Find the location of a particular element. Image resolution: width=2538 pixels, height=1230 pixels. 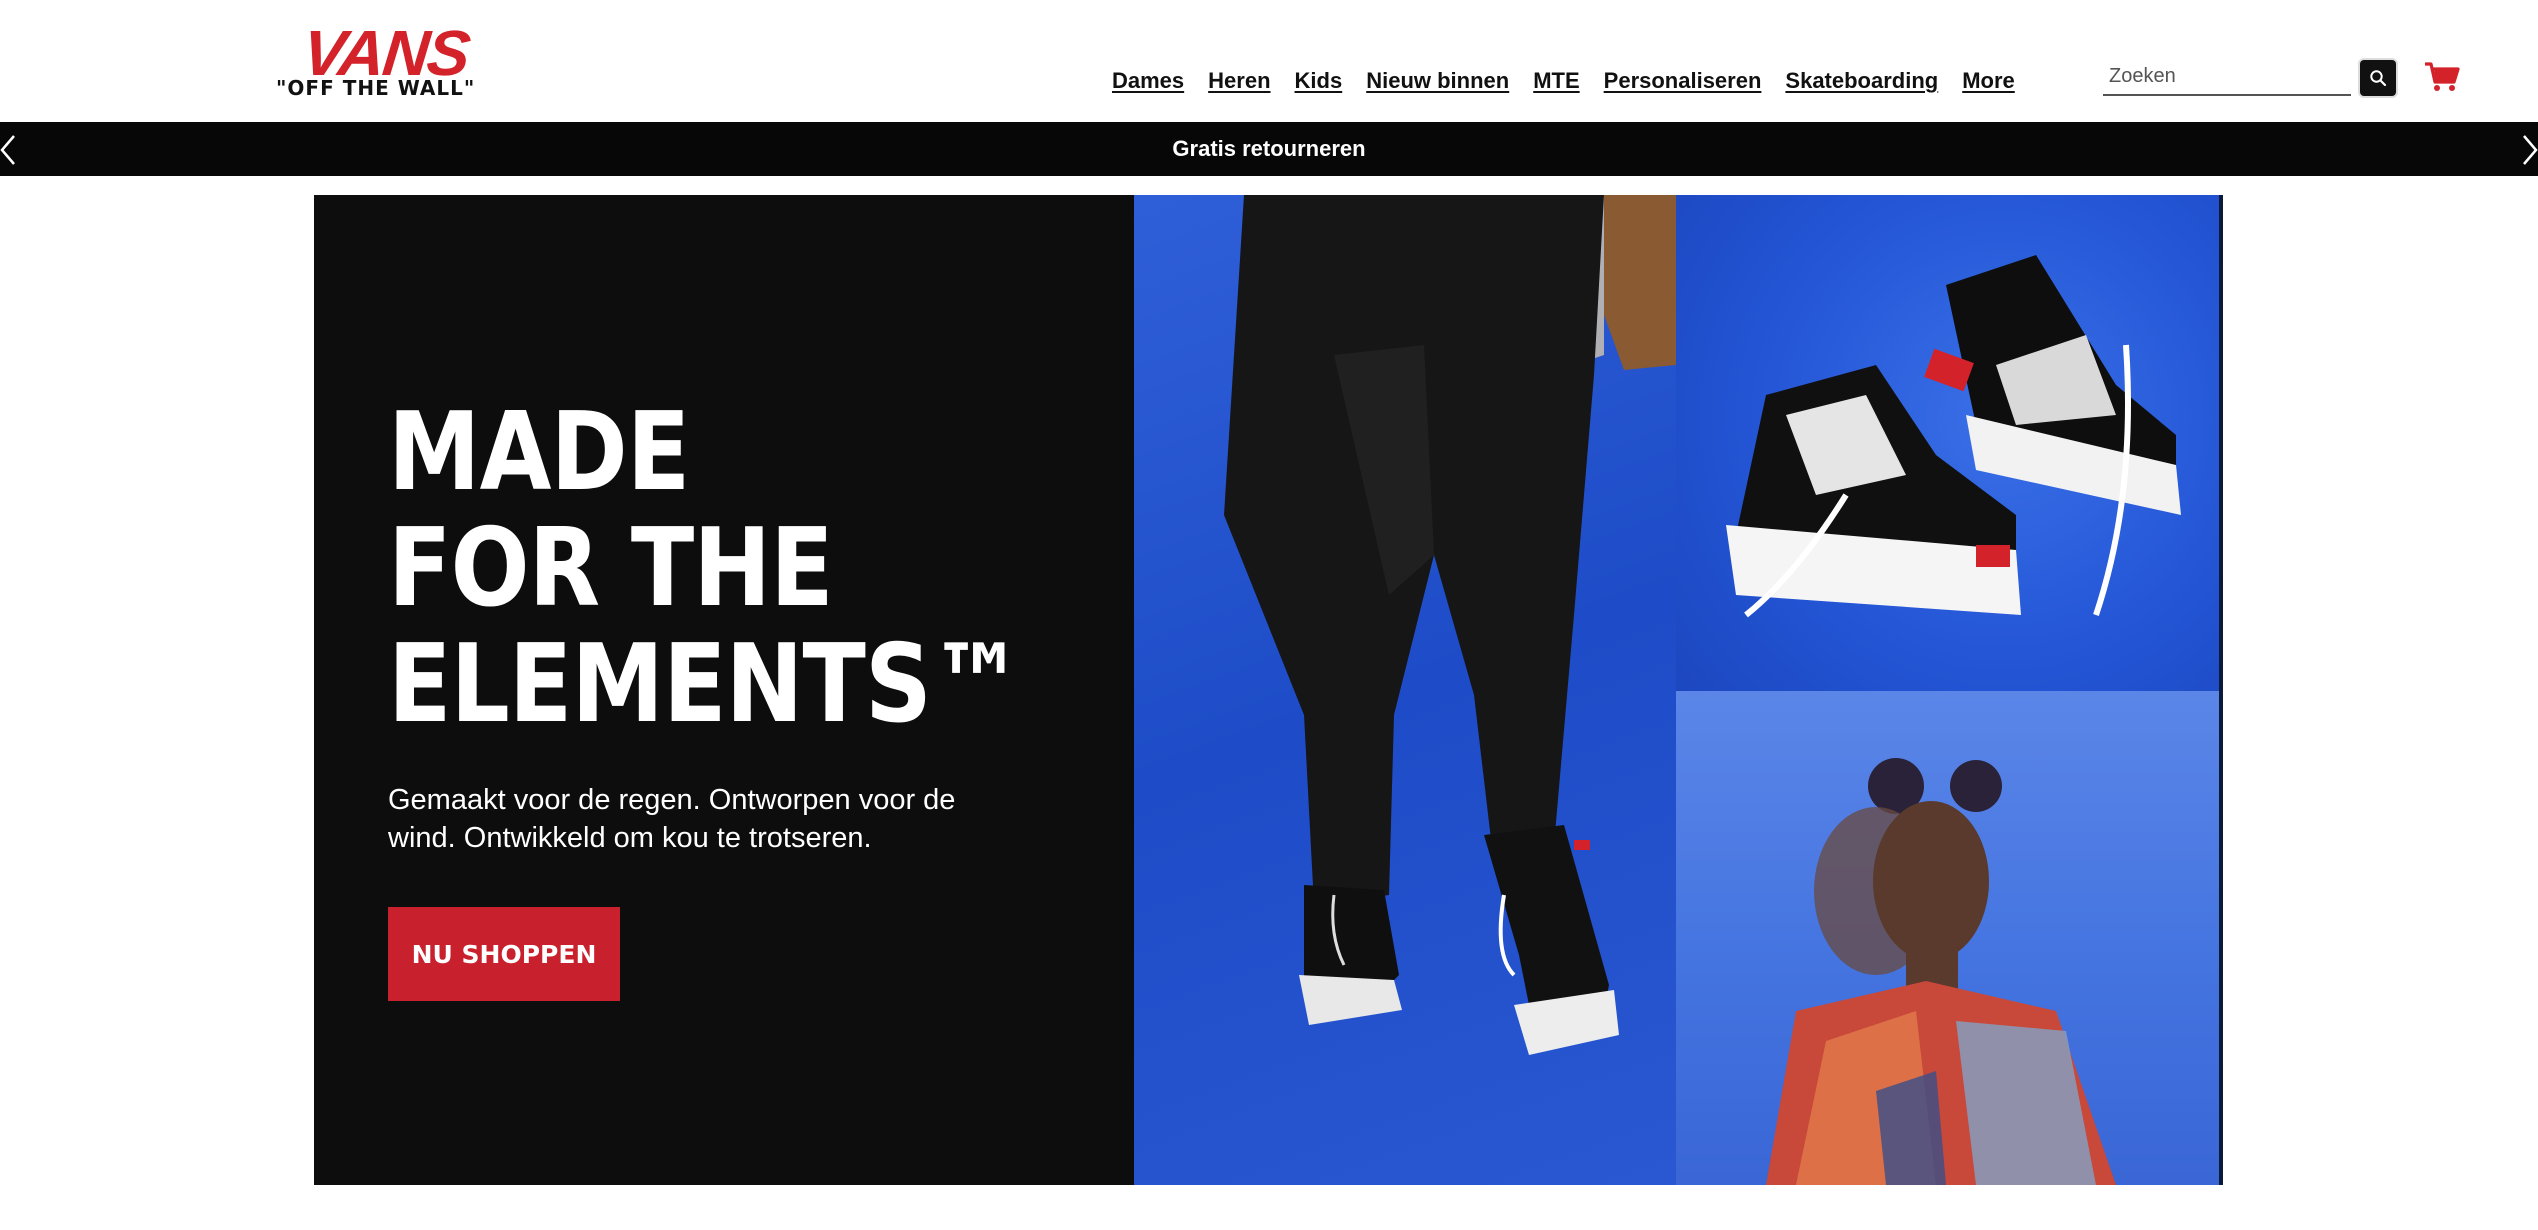

announcement-text: Gratis retourneren is located at coordinates (1268, 149).